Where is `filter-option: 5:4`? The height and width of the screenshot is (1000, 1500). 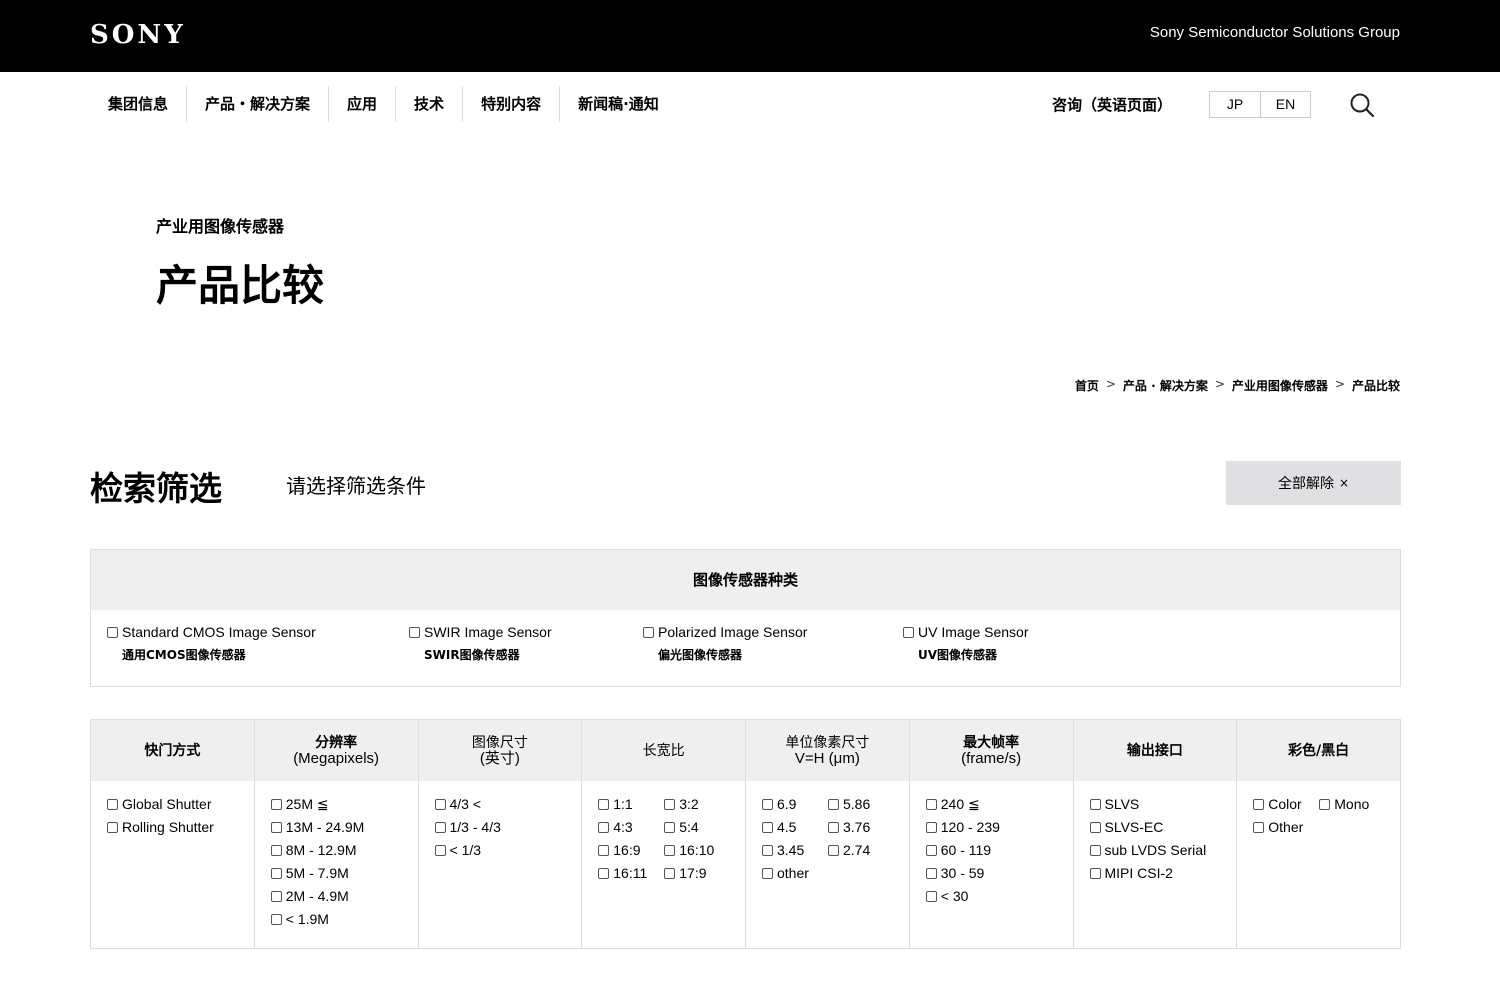 filter-option: 5:4 is located at coordinates (697, 827).